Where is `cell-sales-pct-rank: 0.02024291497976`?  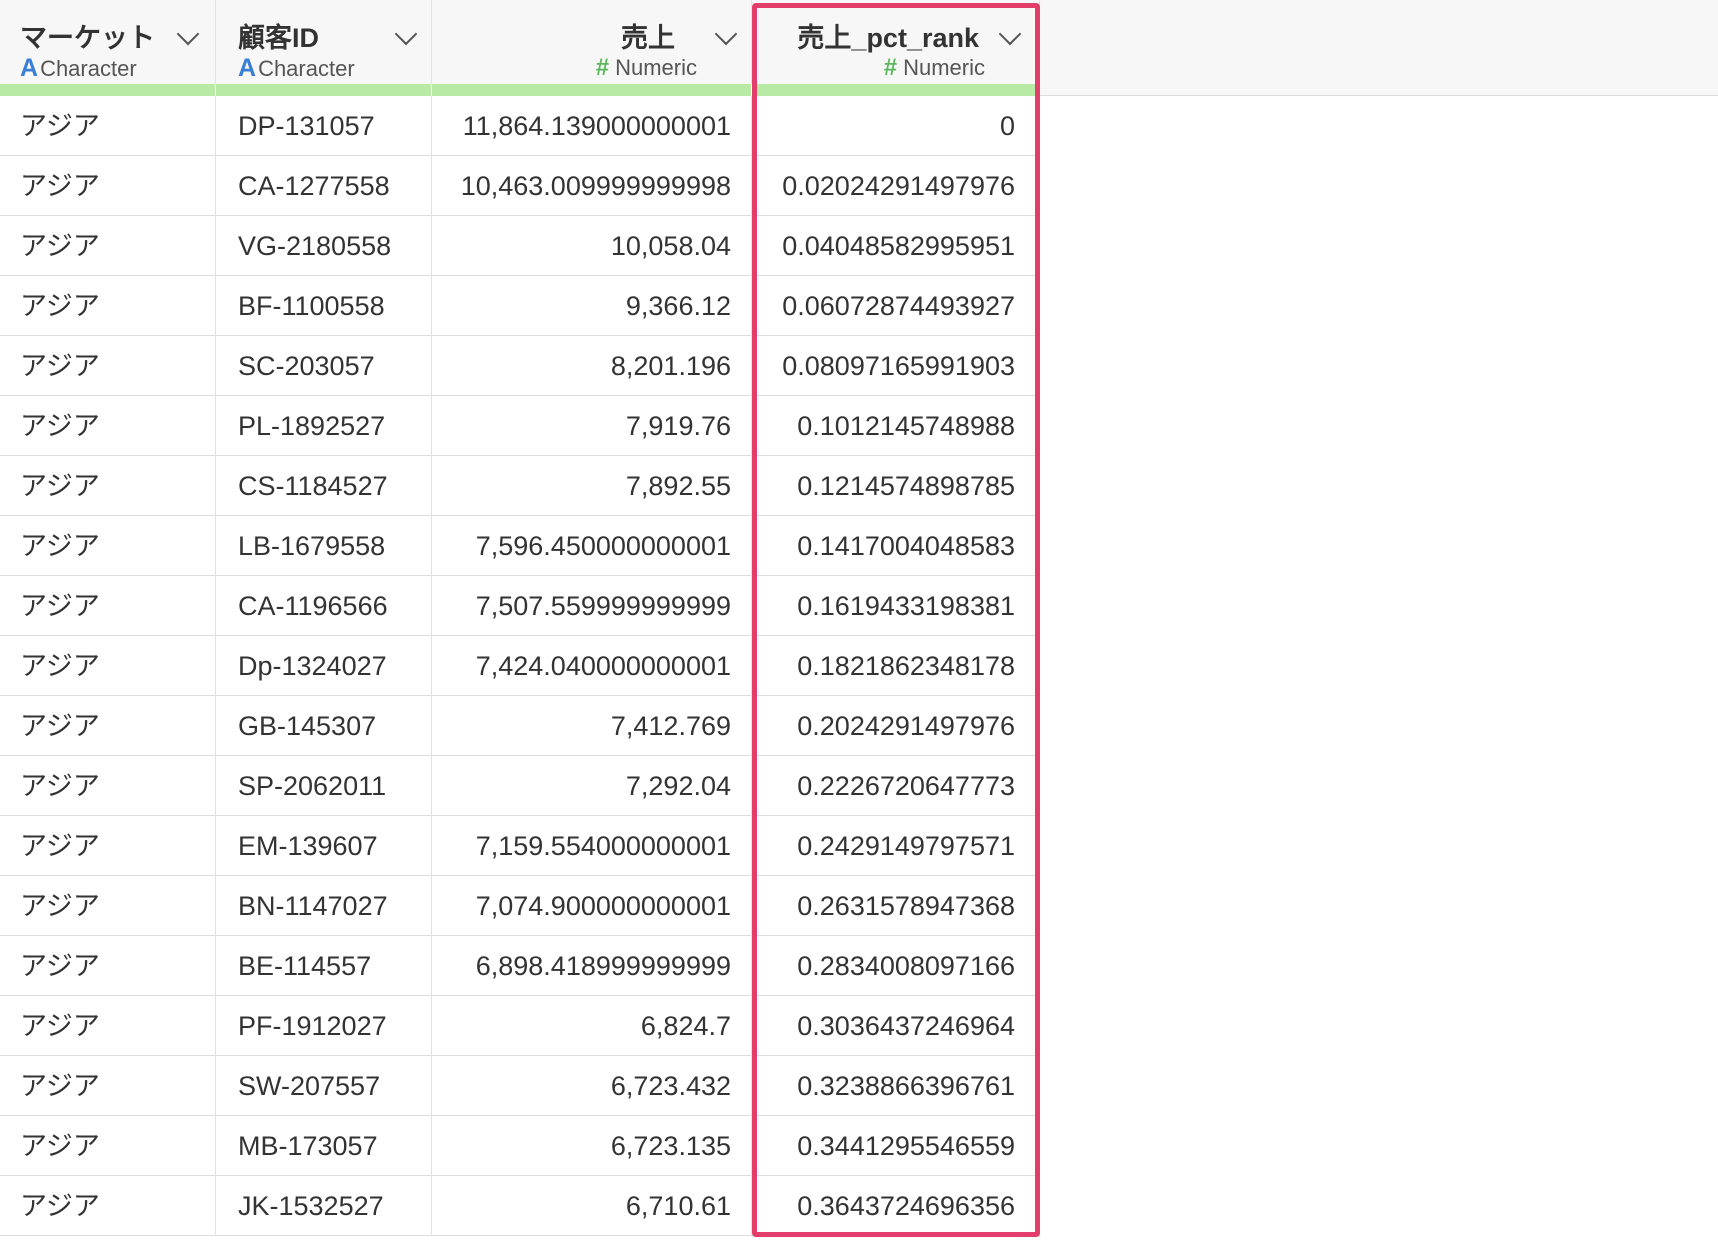 cell-sales-pct-rank: 0.02024291497976 is located at coordinates (896, 186).